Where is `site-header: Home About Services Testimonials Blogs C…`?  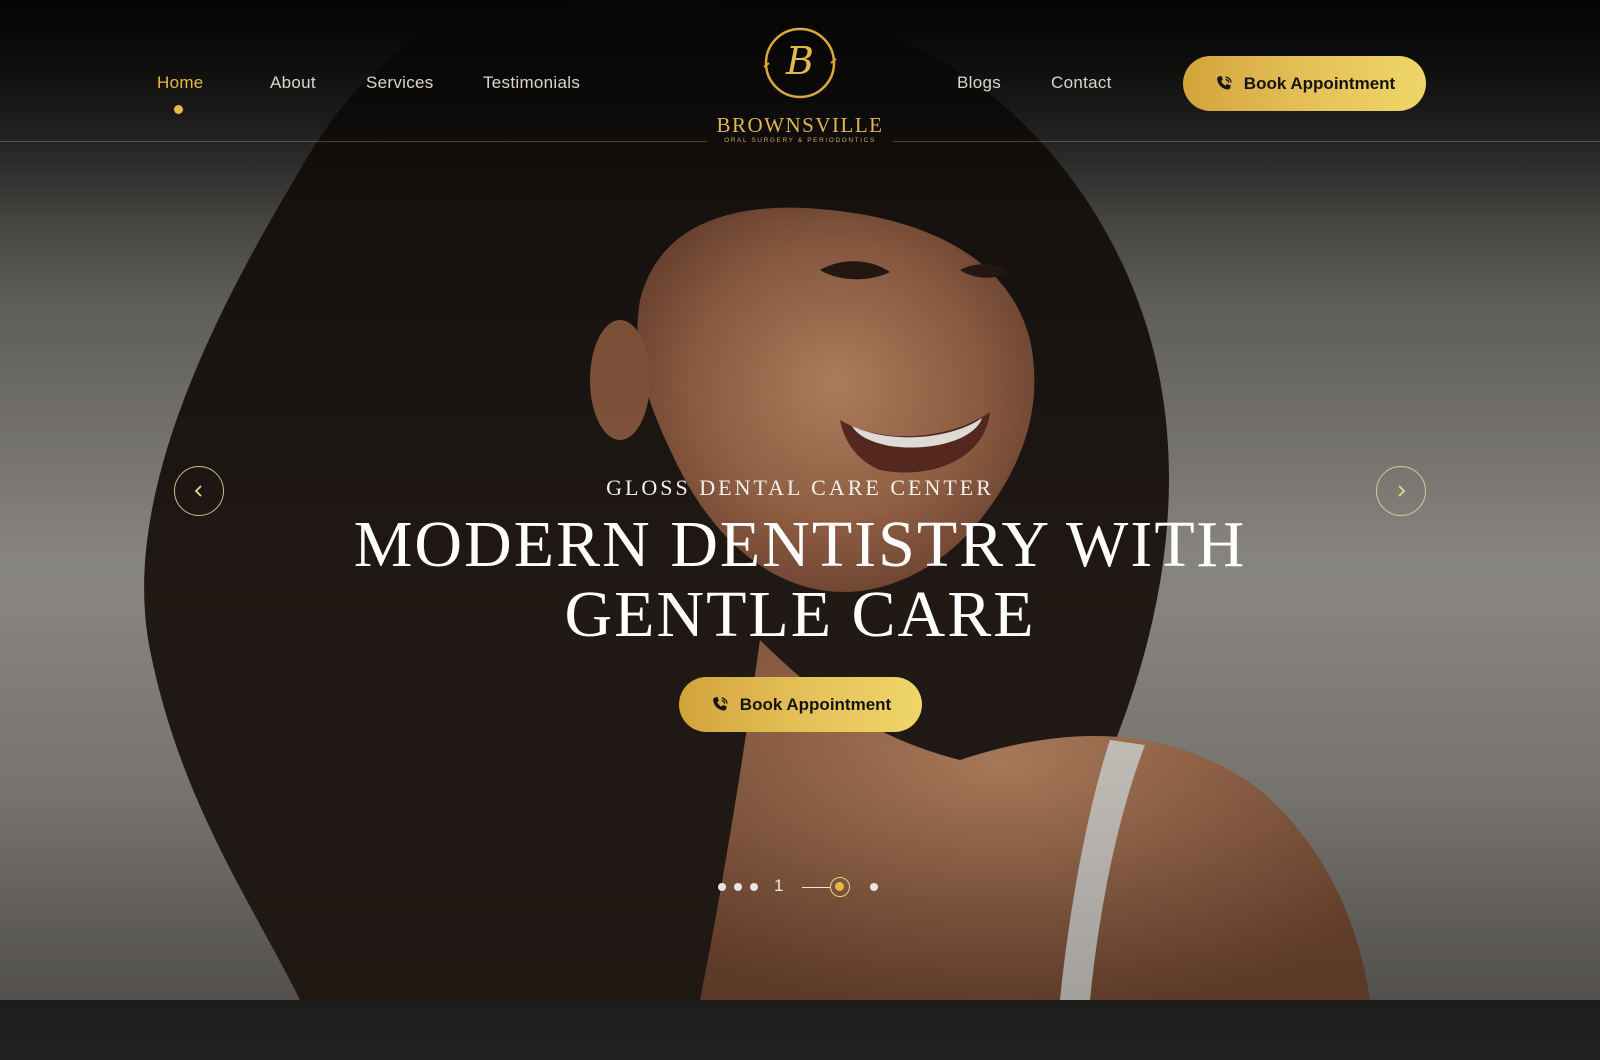
site-header: Home About Services Testimonials Blogs C… is located at coordinates (800, 72).